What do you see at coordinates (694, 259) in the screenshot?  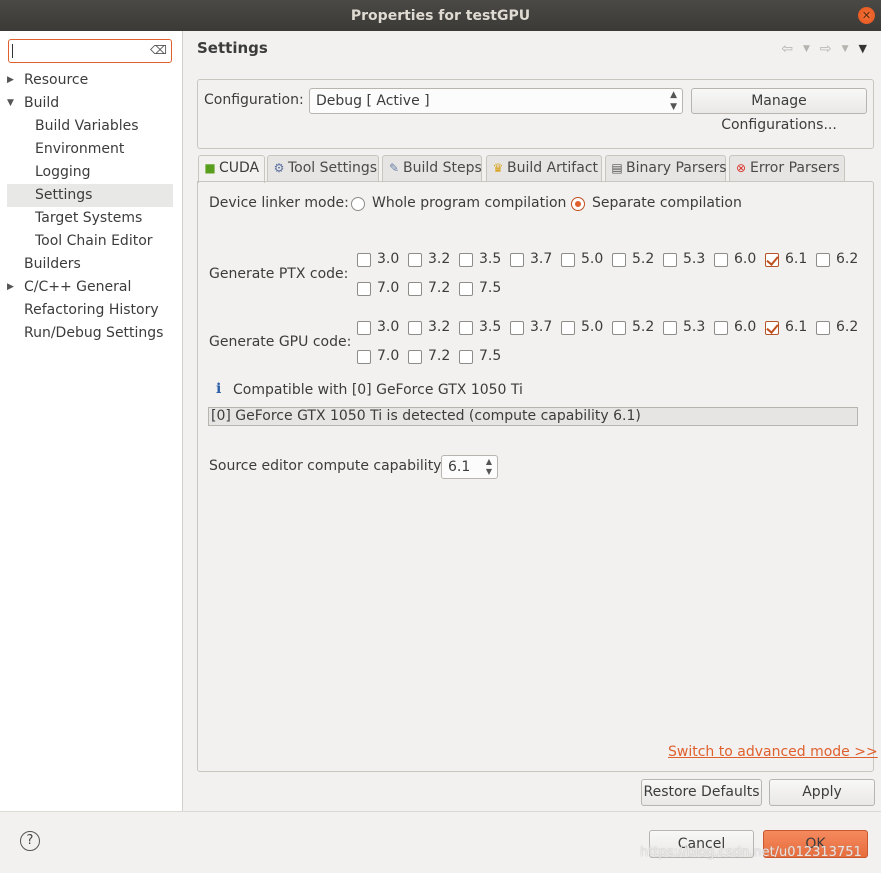 I see `ptx-version-label: 5.3` at bounding box center [694, 259].